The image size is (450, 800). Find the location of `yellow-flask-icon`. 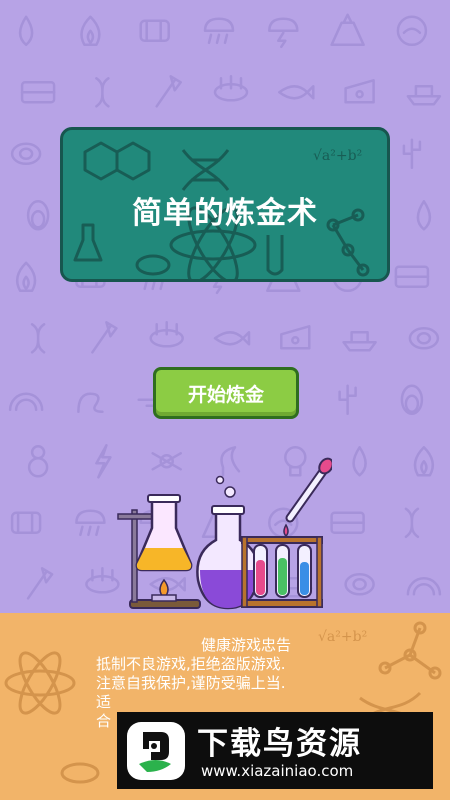

yellow-flask-icon is located at coordinates (164, 533).